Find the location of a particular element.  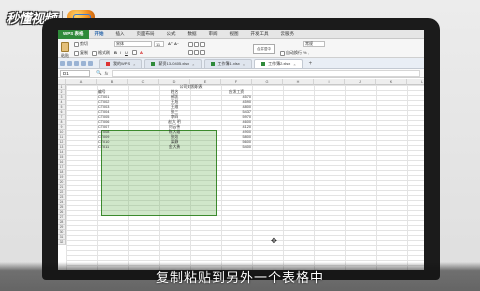

number-format-value: 常规 is located at coordinates (314, 44).